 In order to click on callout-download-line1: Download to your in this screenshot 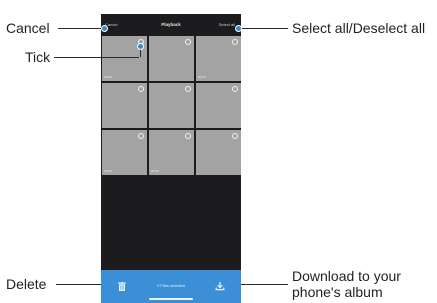, I will do `click(346, 276)`.